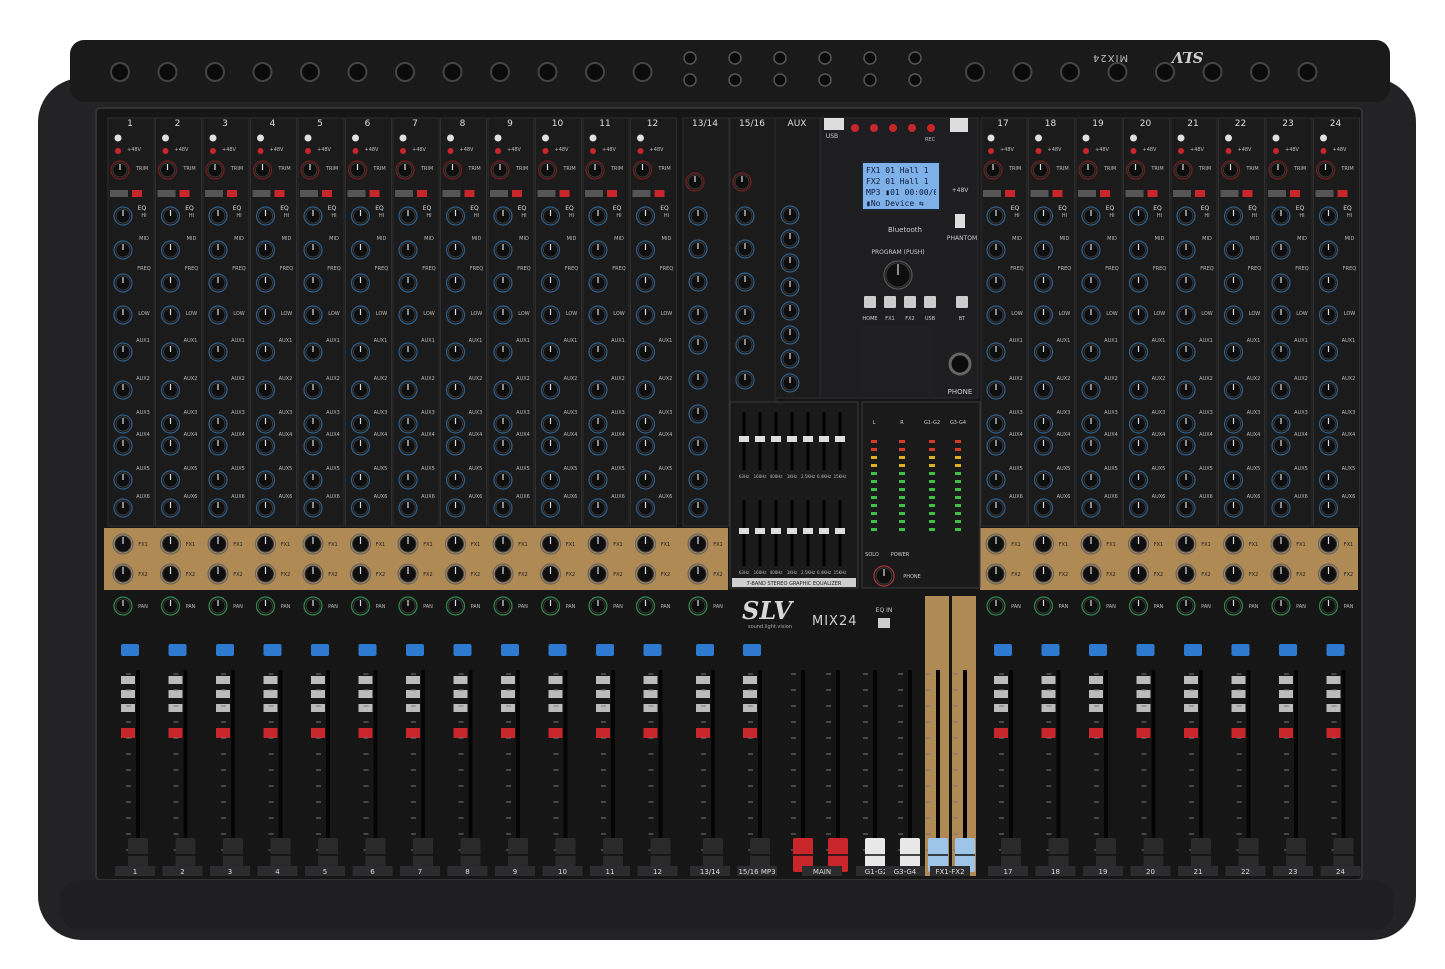 The image size is (1445, 969). What do you see at coordinates (959, 125) in the screenshot?
I see `usb-b-port` at bounding box center [959, 125].